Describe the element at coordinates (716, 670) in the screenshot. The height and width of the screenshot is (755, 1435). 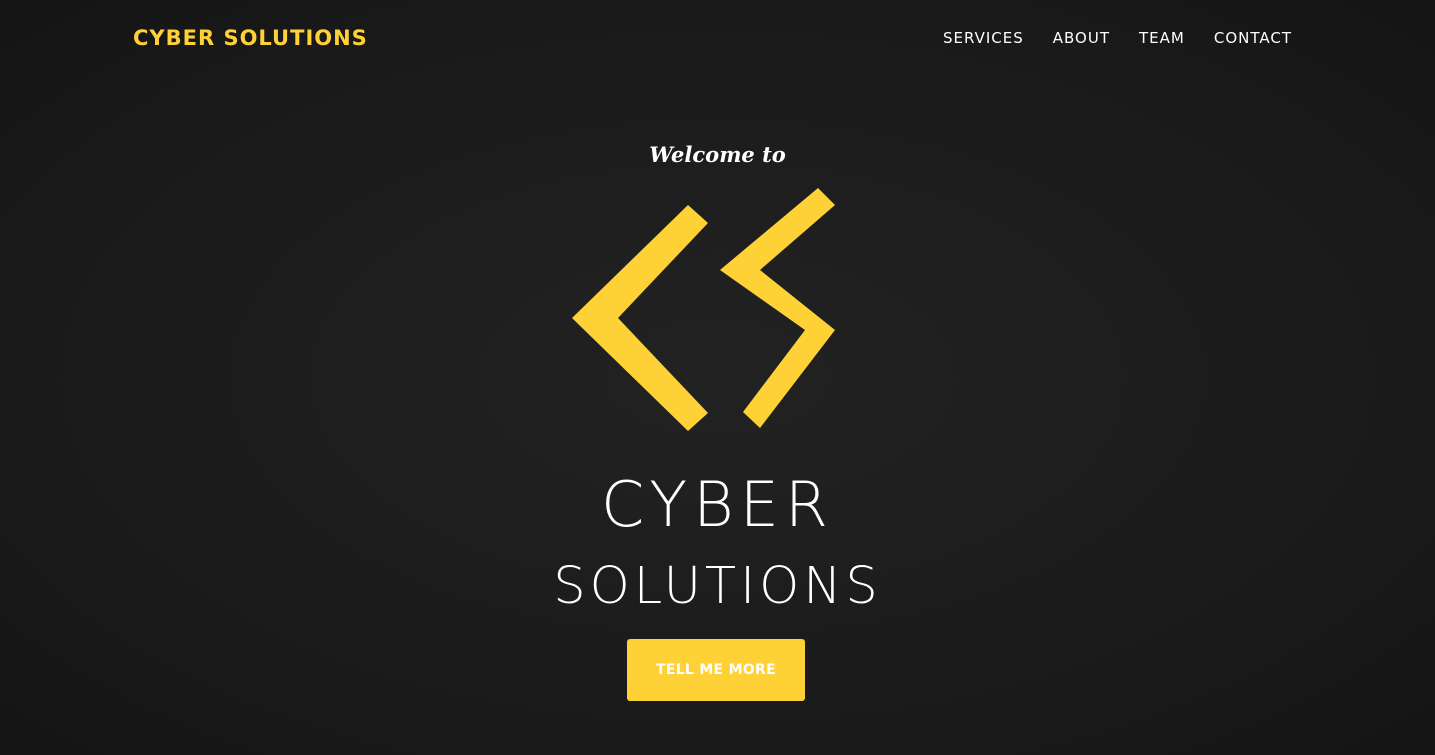
I see `tell-me-more-button: TELL ME MORE` at that location.